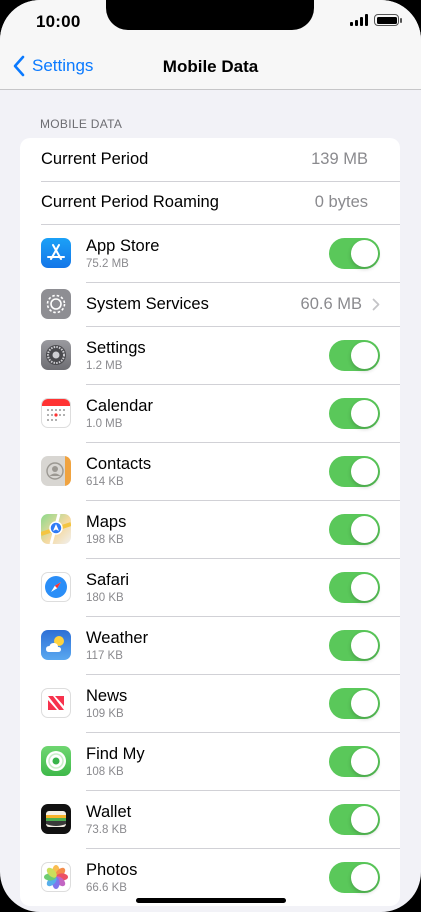 The height and width of the screenshot is (912, 421). Describe the element at coordinates (210, 15) in the screenshot. I see `notch` at that location.